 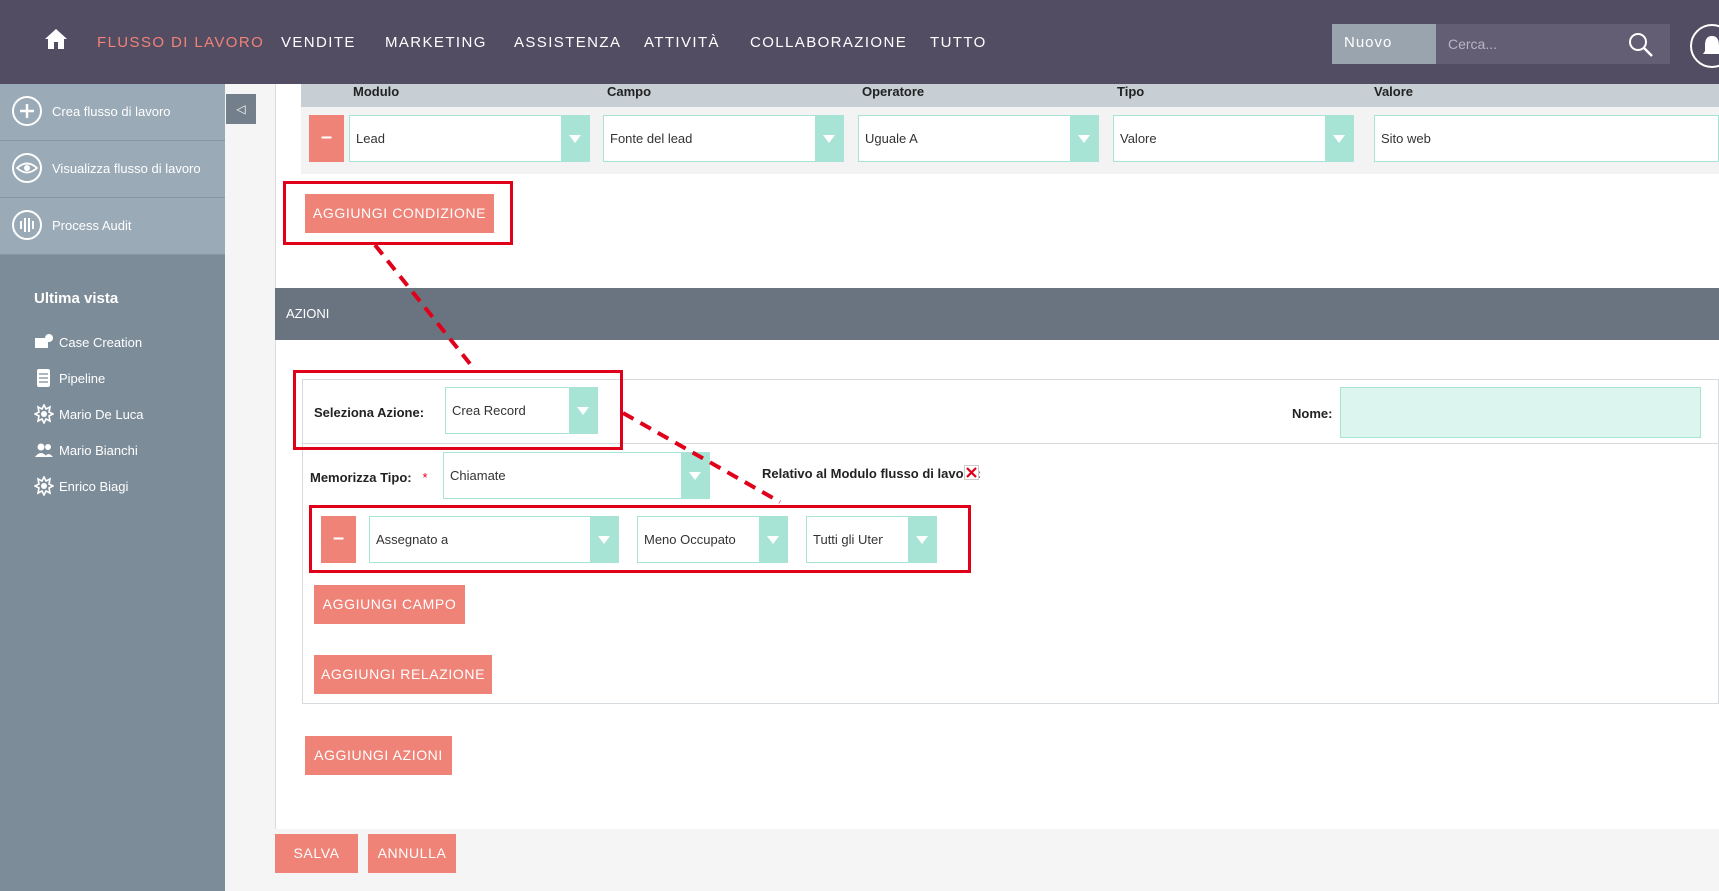 I want to click on nav-item-marketing: MARKETING, so click(x=436, y=42).